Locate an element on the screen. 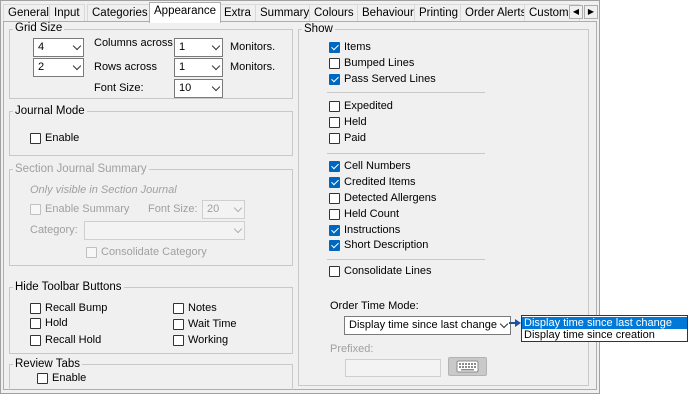 This screenshot has width=688, height=394. enable-summary-checkbox is located at coordinates (35, 209).